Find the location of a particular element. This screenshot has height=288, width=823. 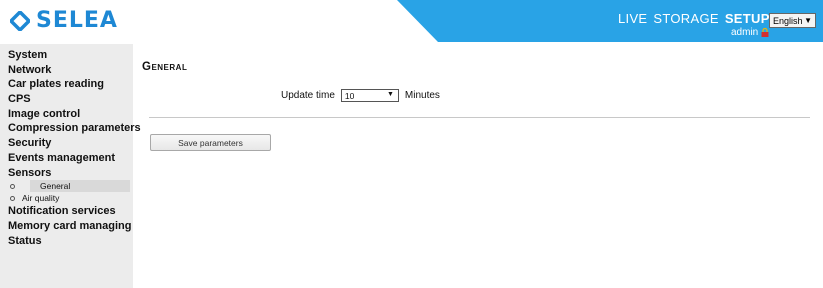

sidebar-subitem-general: General is located at coordinates (70, 186).